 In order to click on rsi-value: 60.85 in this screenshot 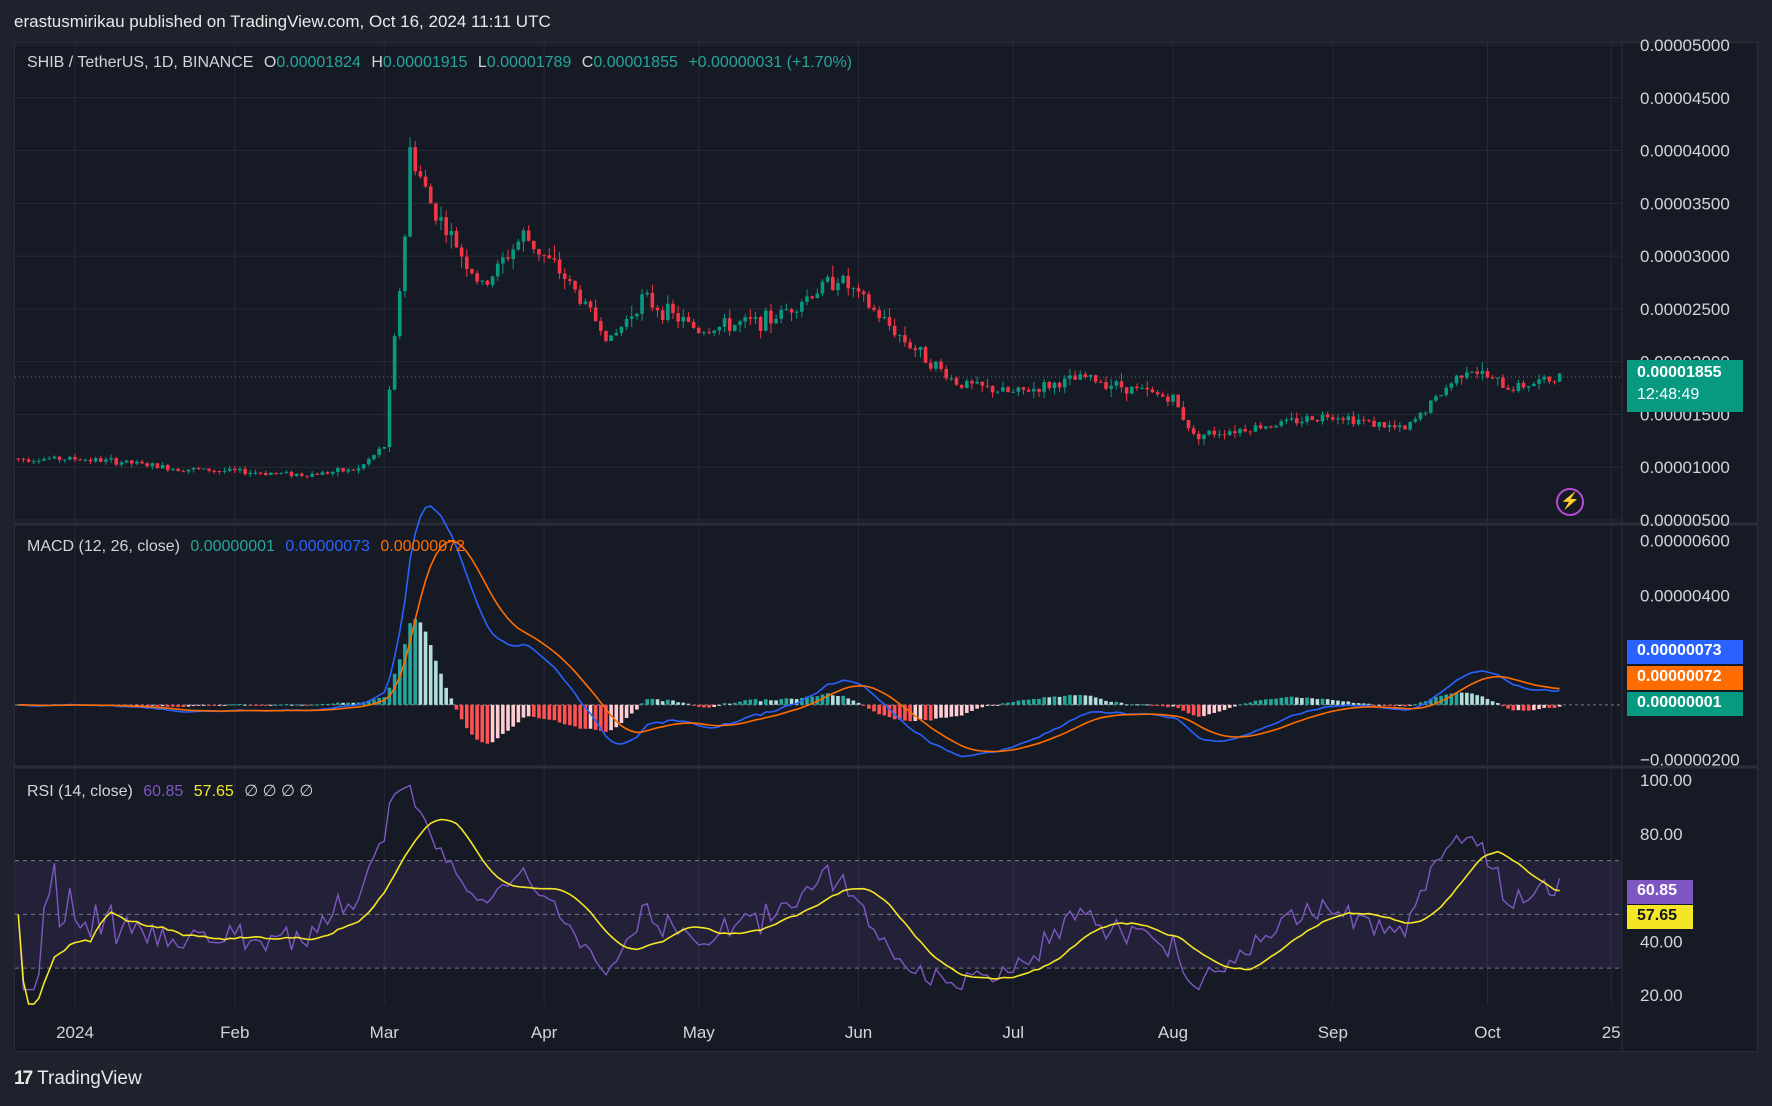, I will do `click(163, 791)`.